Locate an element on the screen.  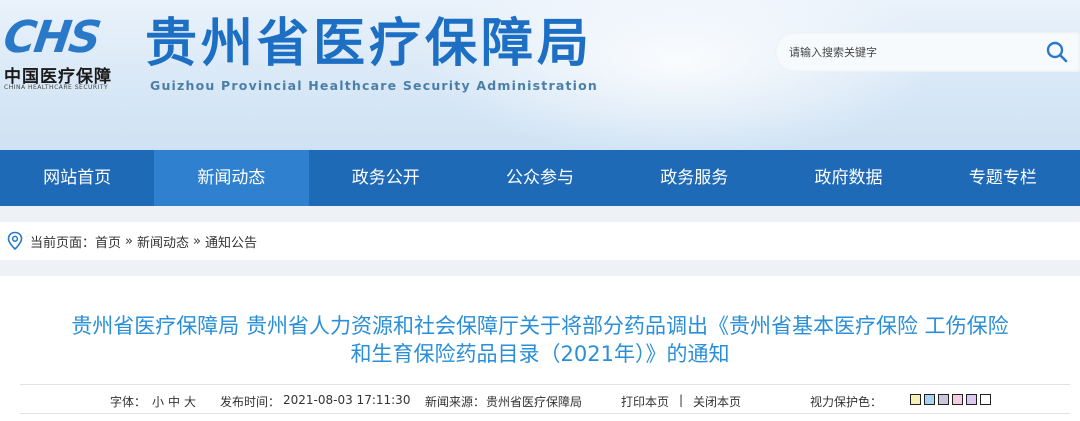
nav-item-special-topics: 专题专栏 is located at coordinates (1003, 178).